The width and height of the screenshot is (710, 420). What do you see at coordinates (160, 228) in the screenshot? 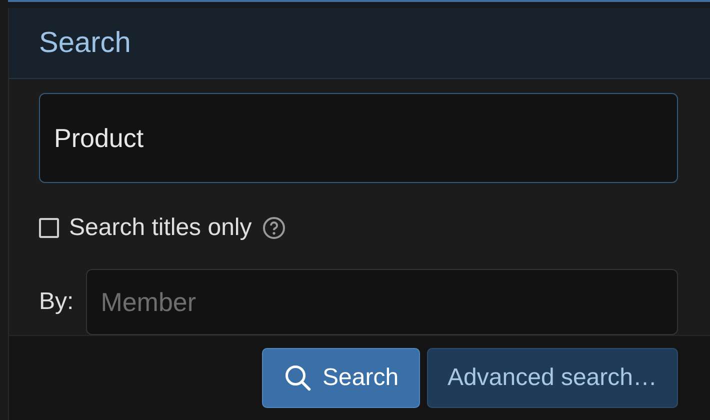
I see `checkbox-label: Search titles only` at bounding box center [160, 228].